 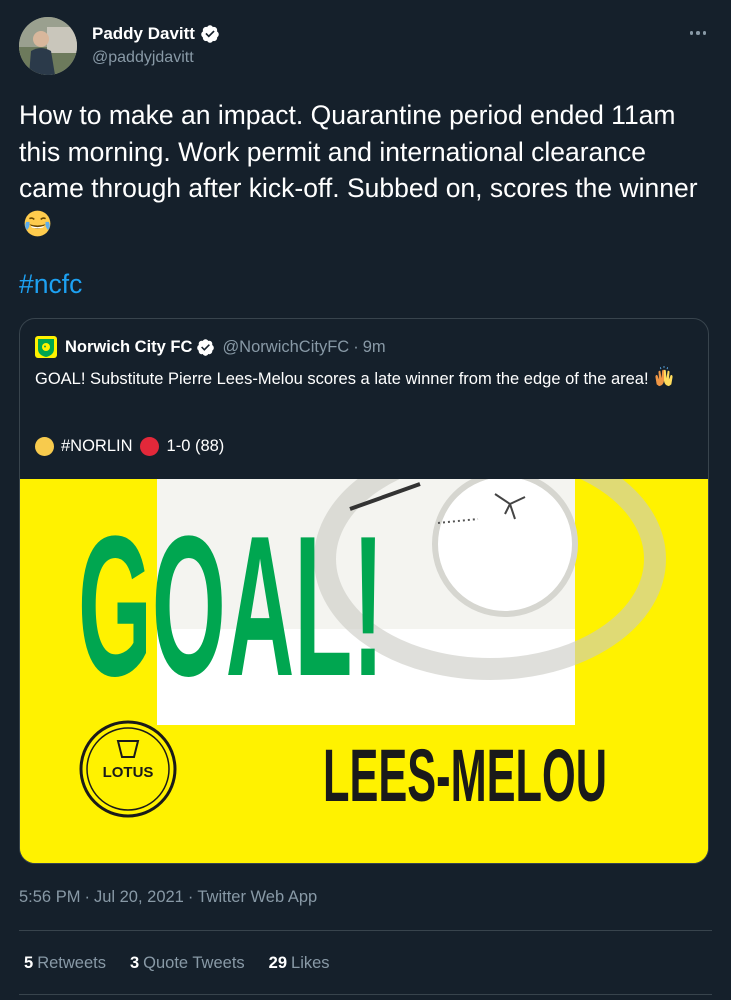 I want to click on red-circle-icon, so click(x=149, y=446).